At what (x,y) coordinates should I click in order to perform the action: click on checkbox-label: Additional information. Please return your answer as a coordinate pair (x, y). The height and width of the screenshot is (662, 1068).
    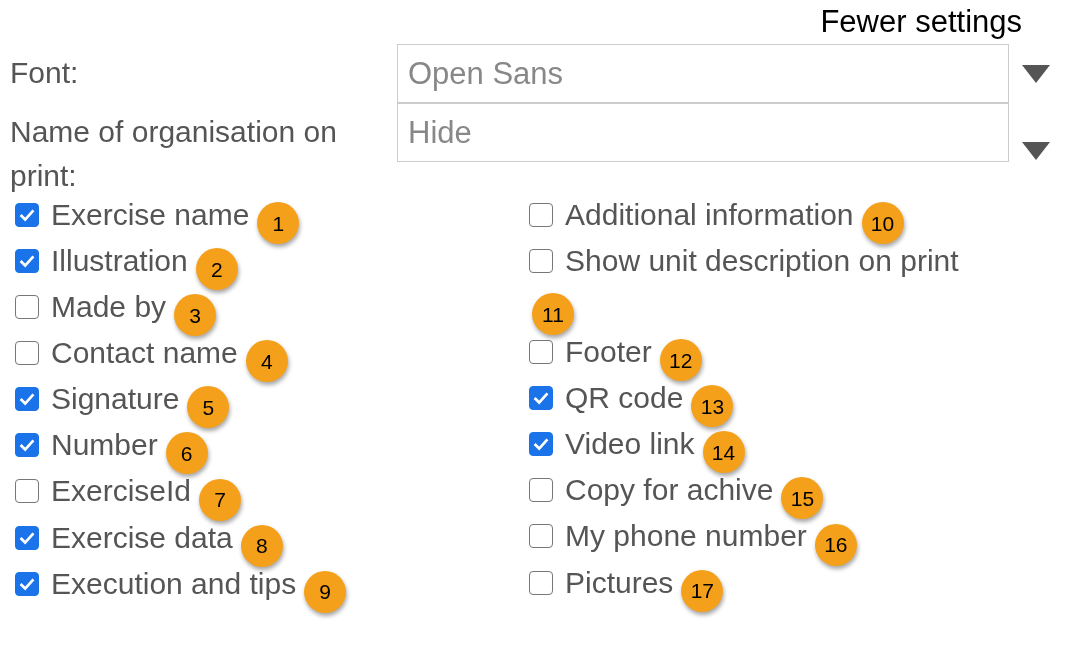
    Looking at the image, I should click on (709, 214).